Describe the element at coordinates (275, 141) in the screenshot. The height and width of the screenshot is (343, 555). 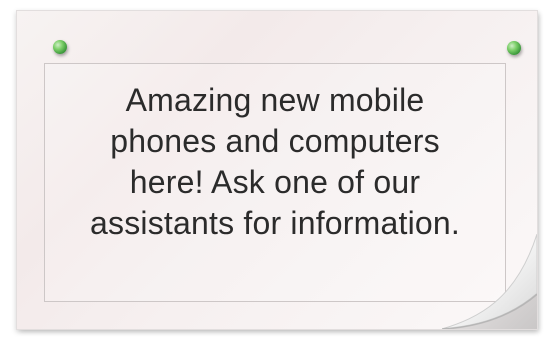
I see `notice-line-2: phones and computers` at that location.